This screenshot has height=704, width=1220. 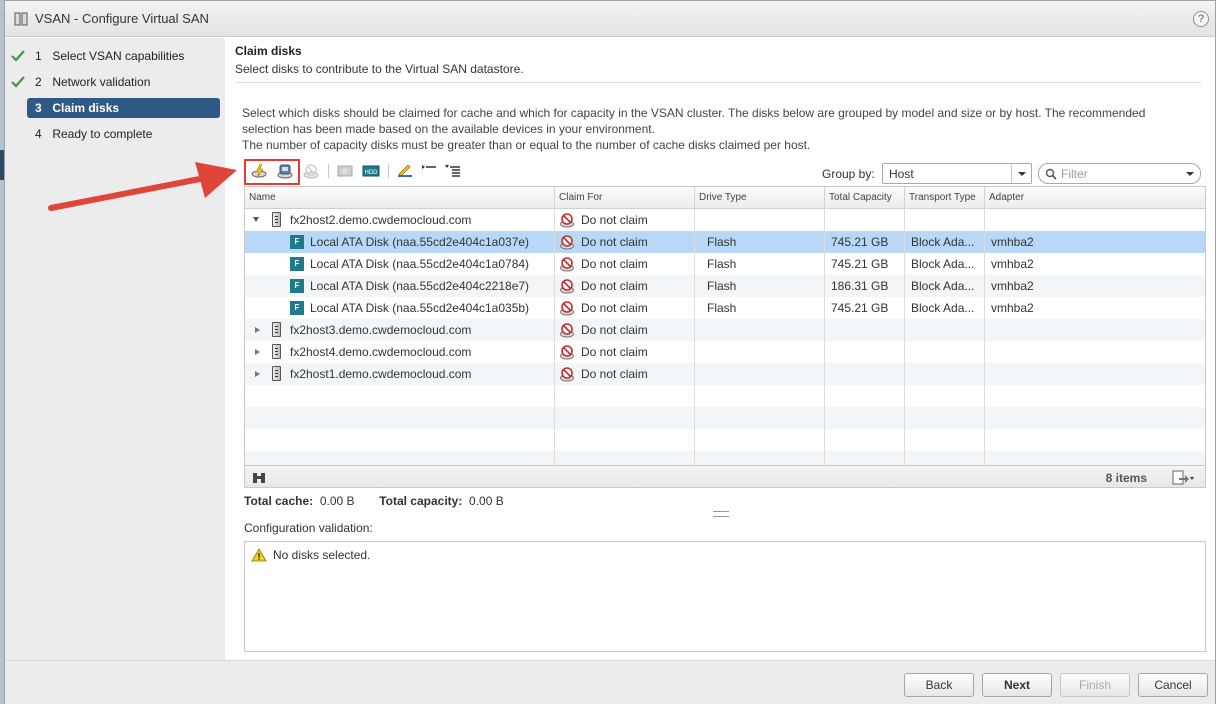 I want to click on step-network-validation: 2 Network validation, so click(x=115, y=82).